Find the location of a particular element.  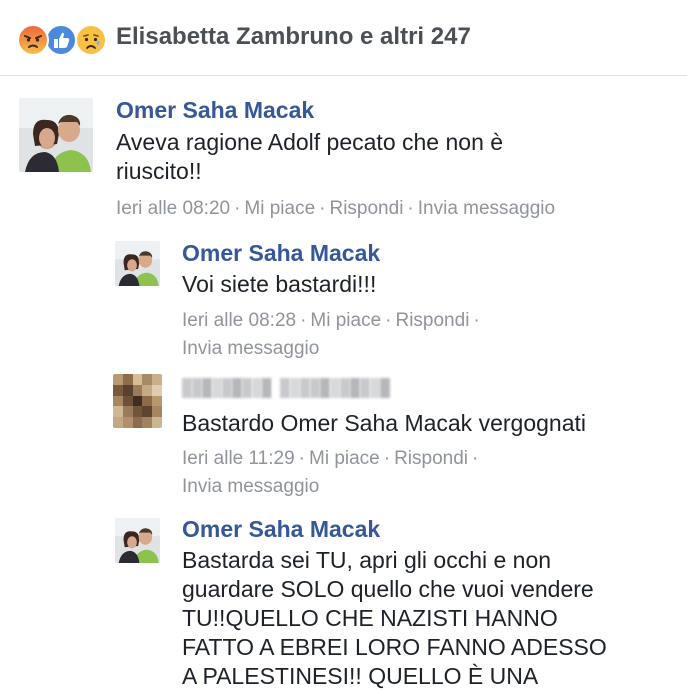

blurred-author-name is located at coordinates (286, 388).